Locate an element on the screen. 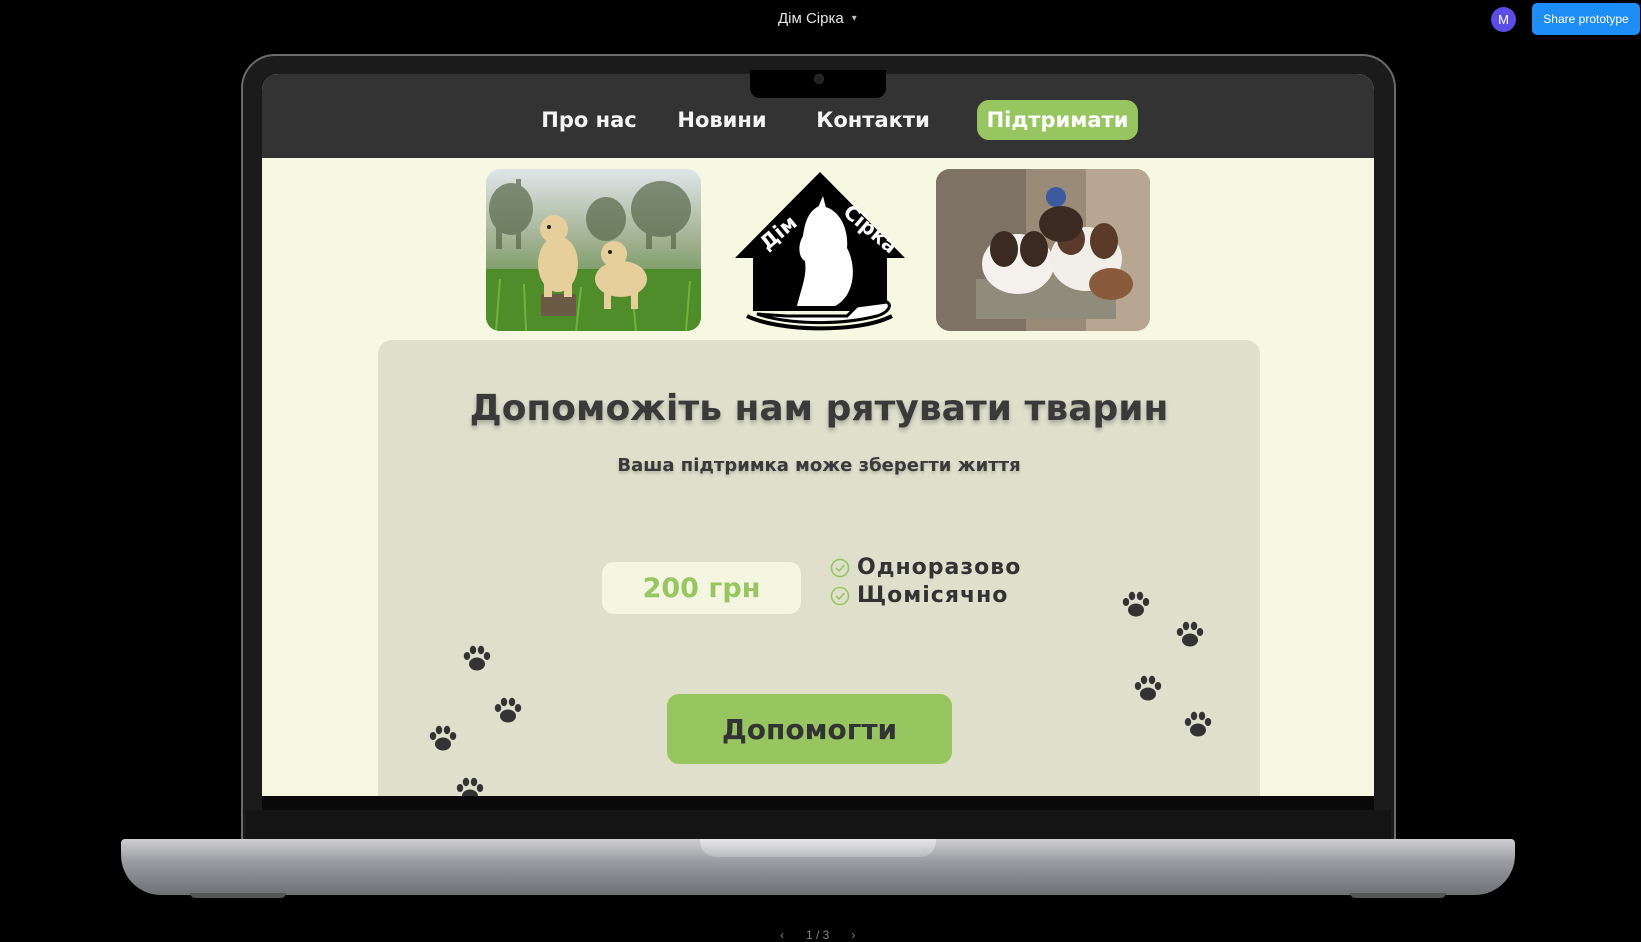  nav-item-support: Підтримати is located at coordinates (1057, 120).